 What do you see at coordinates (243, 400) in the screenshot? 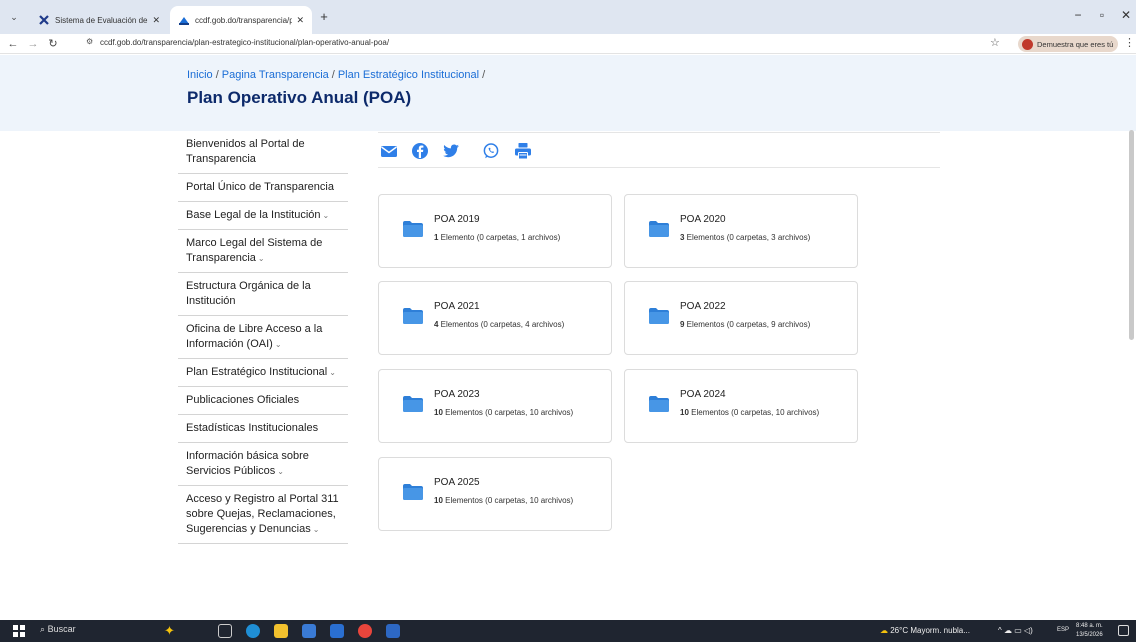
I see `sidebar-item-label: Publicaciones Oficiales` at bounding box center [243, 400].